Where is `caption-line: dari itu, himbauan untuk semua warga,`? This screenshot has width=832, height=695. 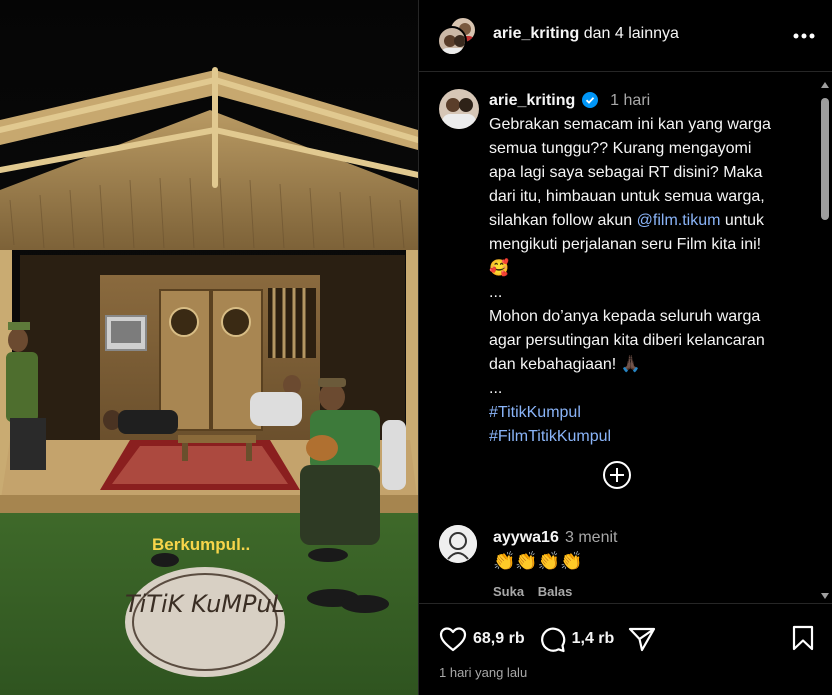
caption-line: dari itu, himbauan untuk semua warga, is located at coordinates (627, 196).